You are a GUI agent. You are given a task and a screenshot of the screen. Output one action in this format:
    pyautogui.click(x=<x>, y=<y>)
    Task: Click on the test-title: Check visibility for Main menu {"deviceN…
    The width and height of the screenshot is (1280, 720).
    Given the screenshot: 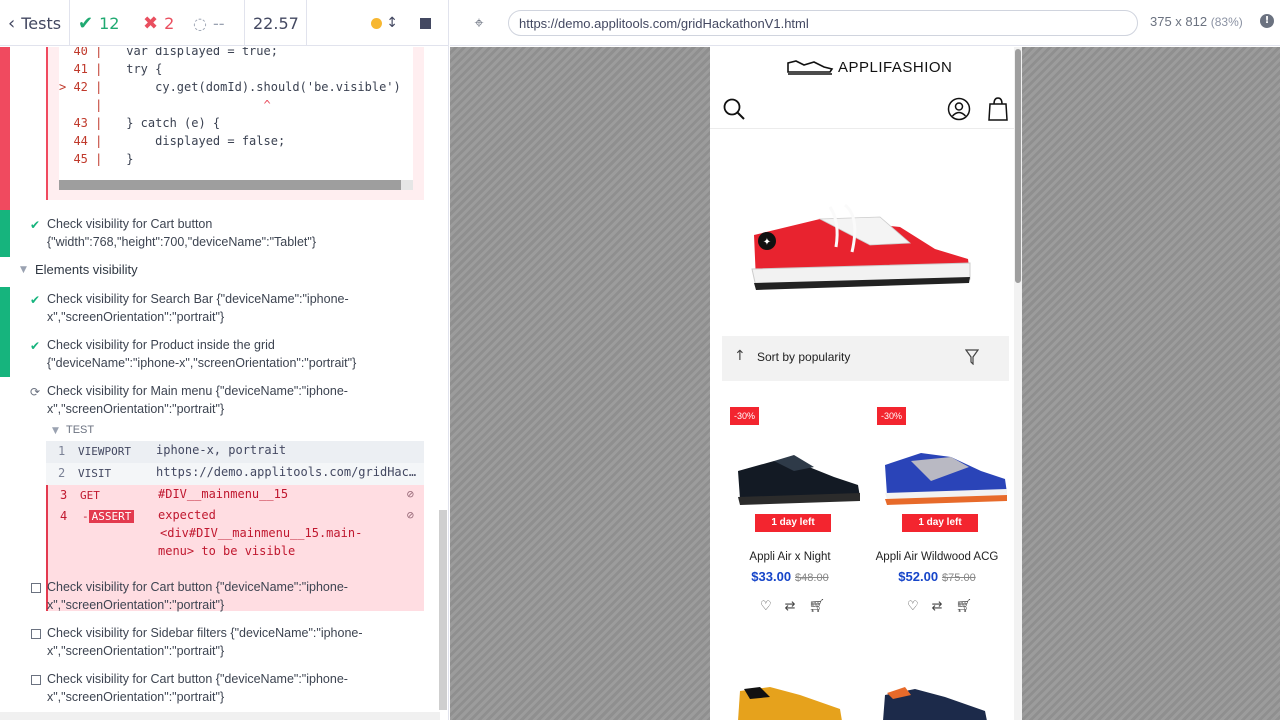 What is the action you would take?
    pyautogui.click(x=197, y=391)
    